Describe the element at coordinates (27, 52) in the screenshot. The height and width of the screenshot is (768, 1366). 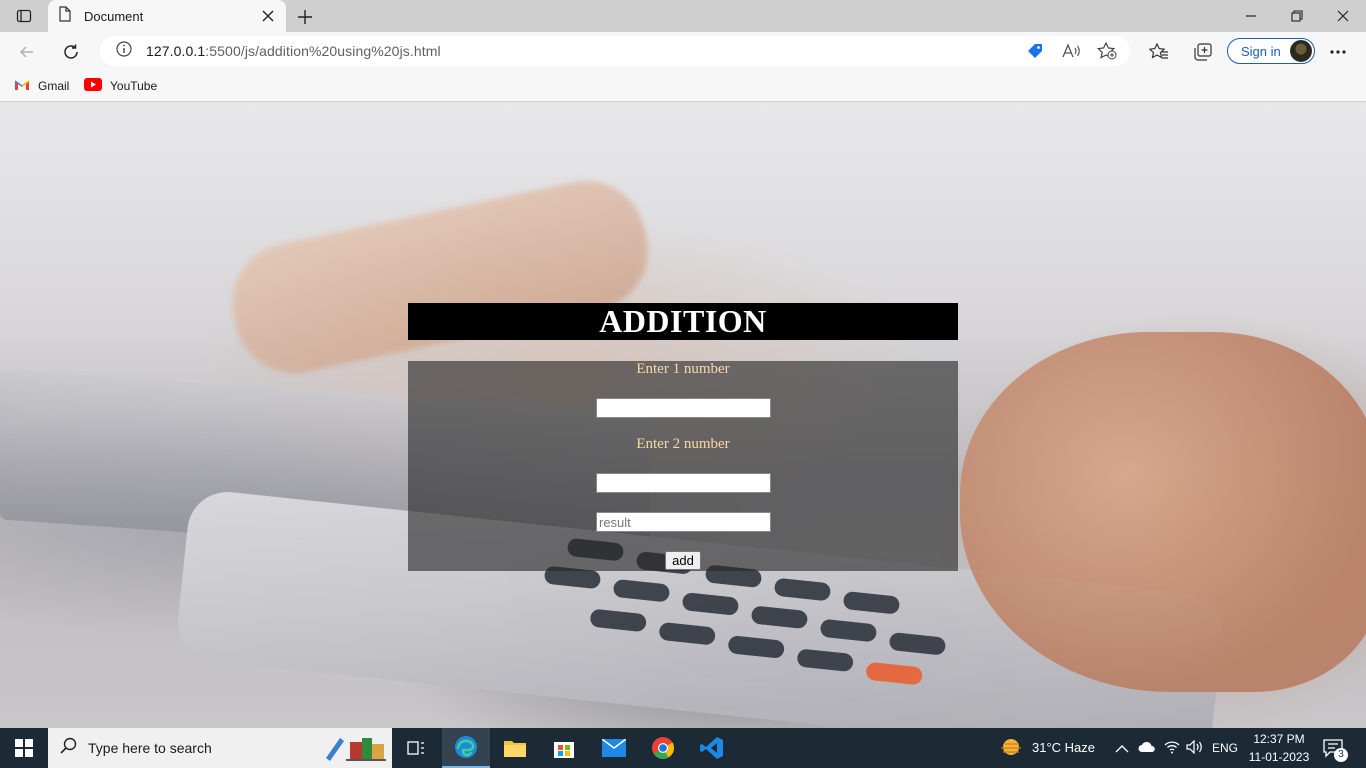
I see `back-arrow-icon` at that location.